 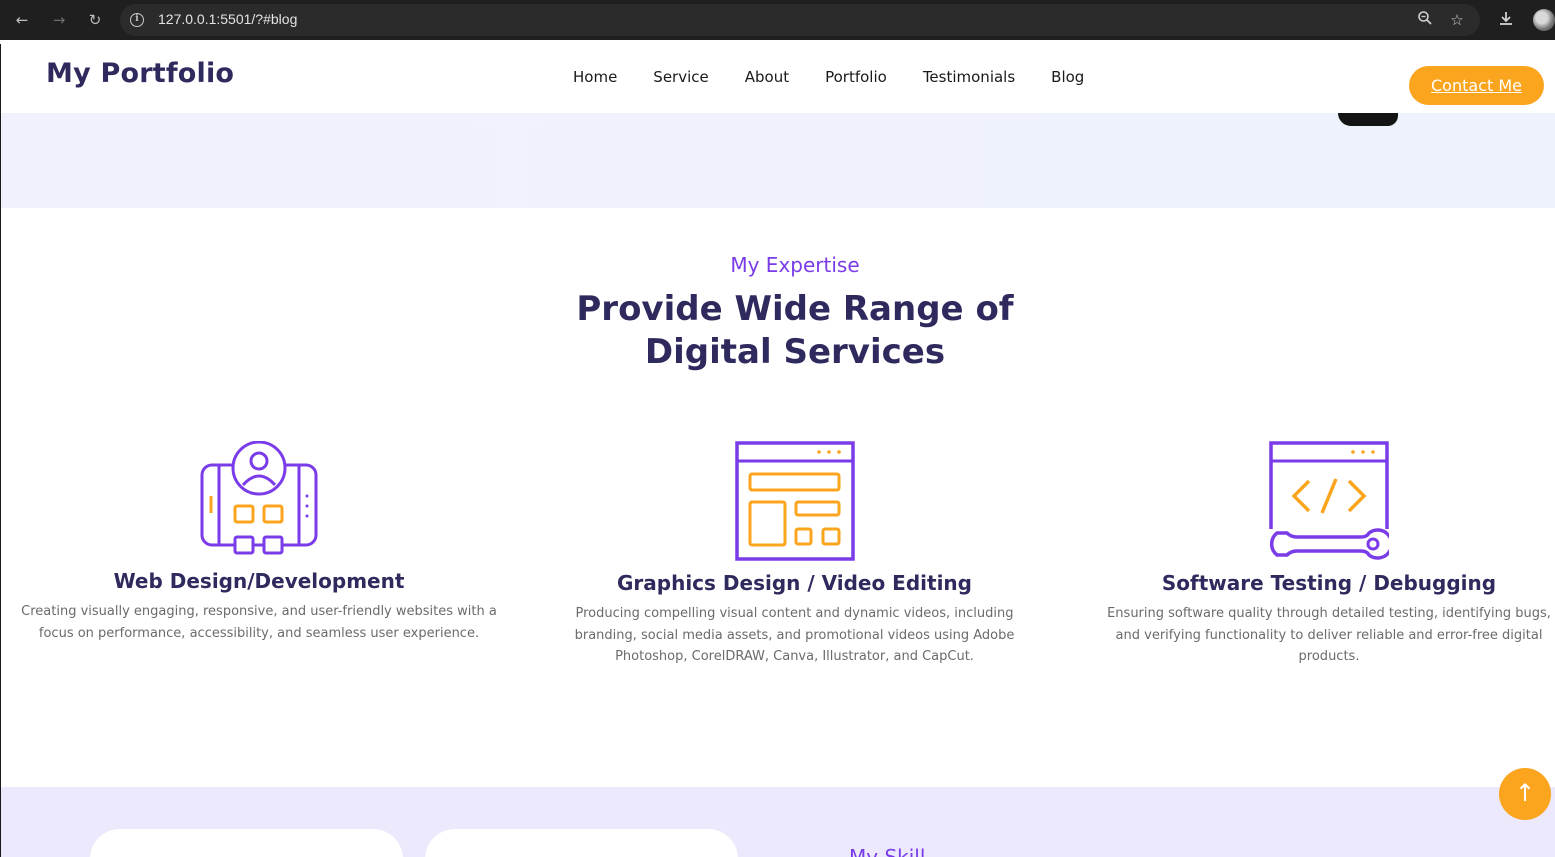 What do you see at coordinates (794, 583) in the screenshot?
I see `service-title: Graphics Design / Video Editing` at bounding box center [794, 583].